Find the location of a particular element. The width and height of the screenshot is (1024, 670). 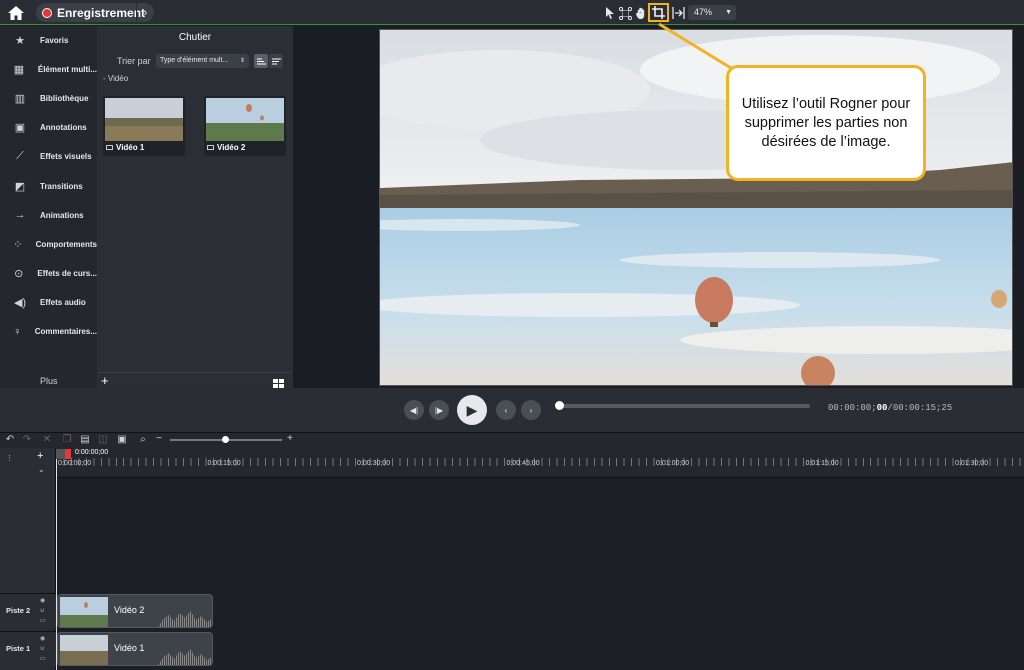

sort-descending-icon is located at coordinates (276, 61).